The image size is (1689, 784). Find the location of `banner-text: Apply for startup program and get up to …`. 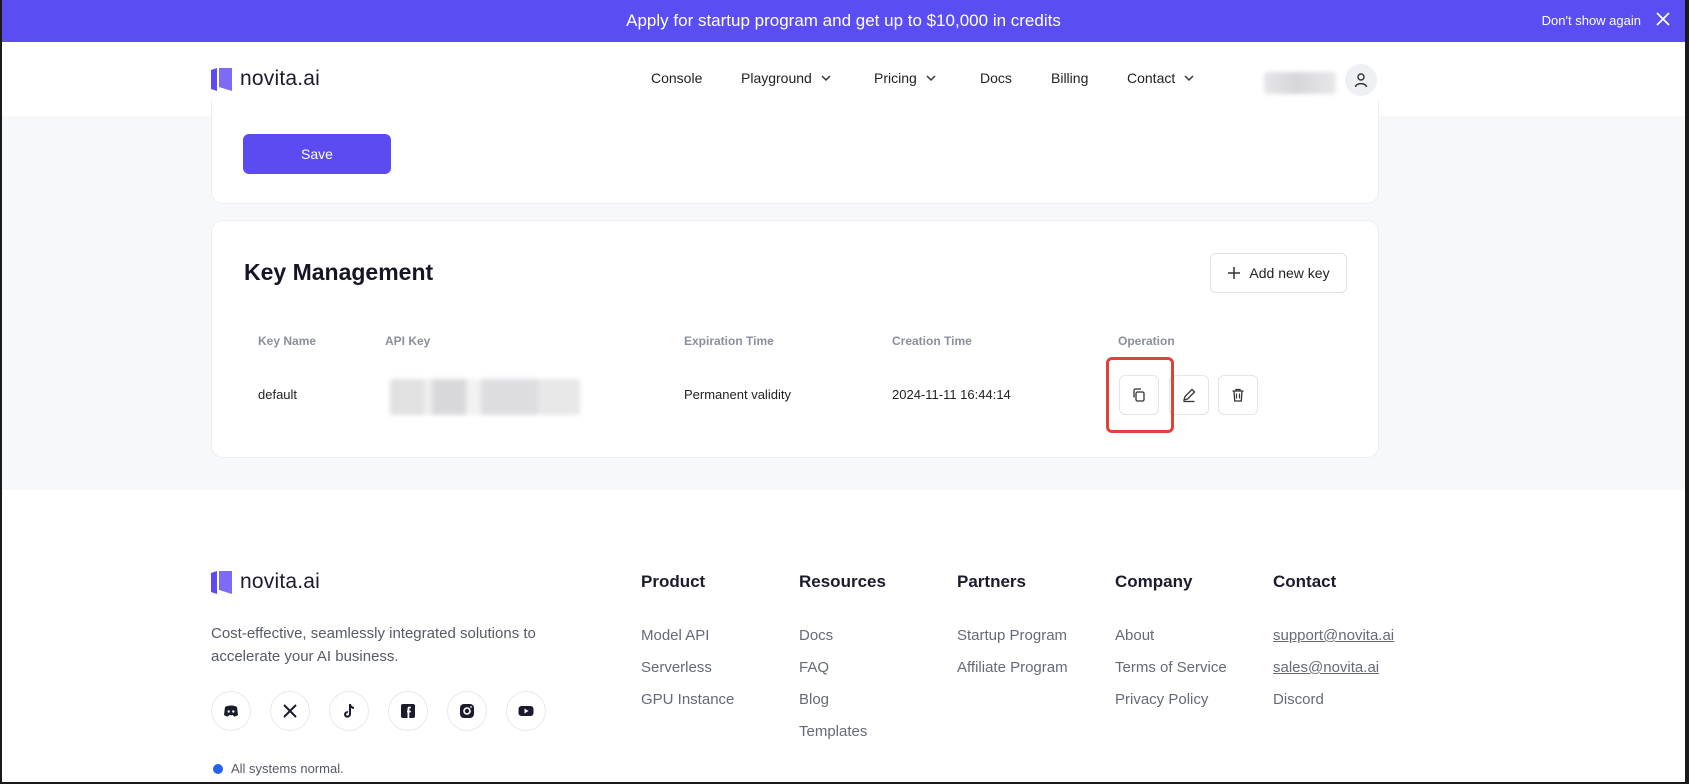

banner-text: Apply for startup program and get up to … is located at coordinates (843, 21).